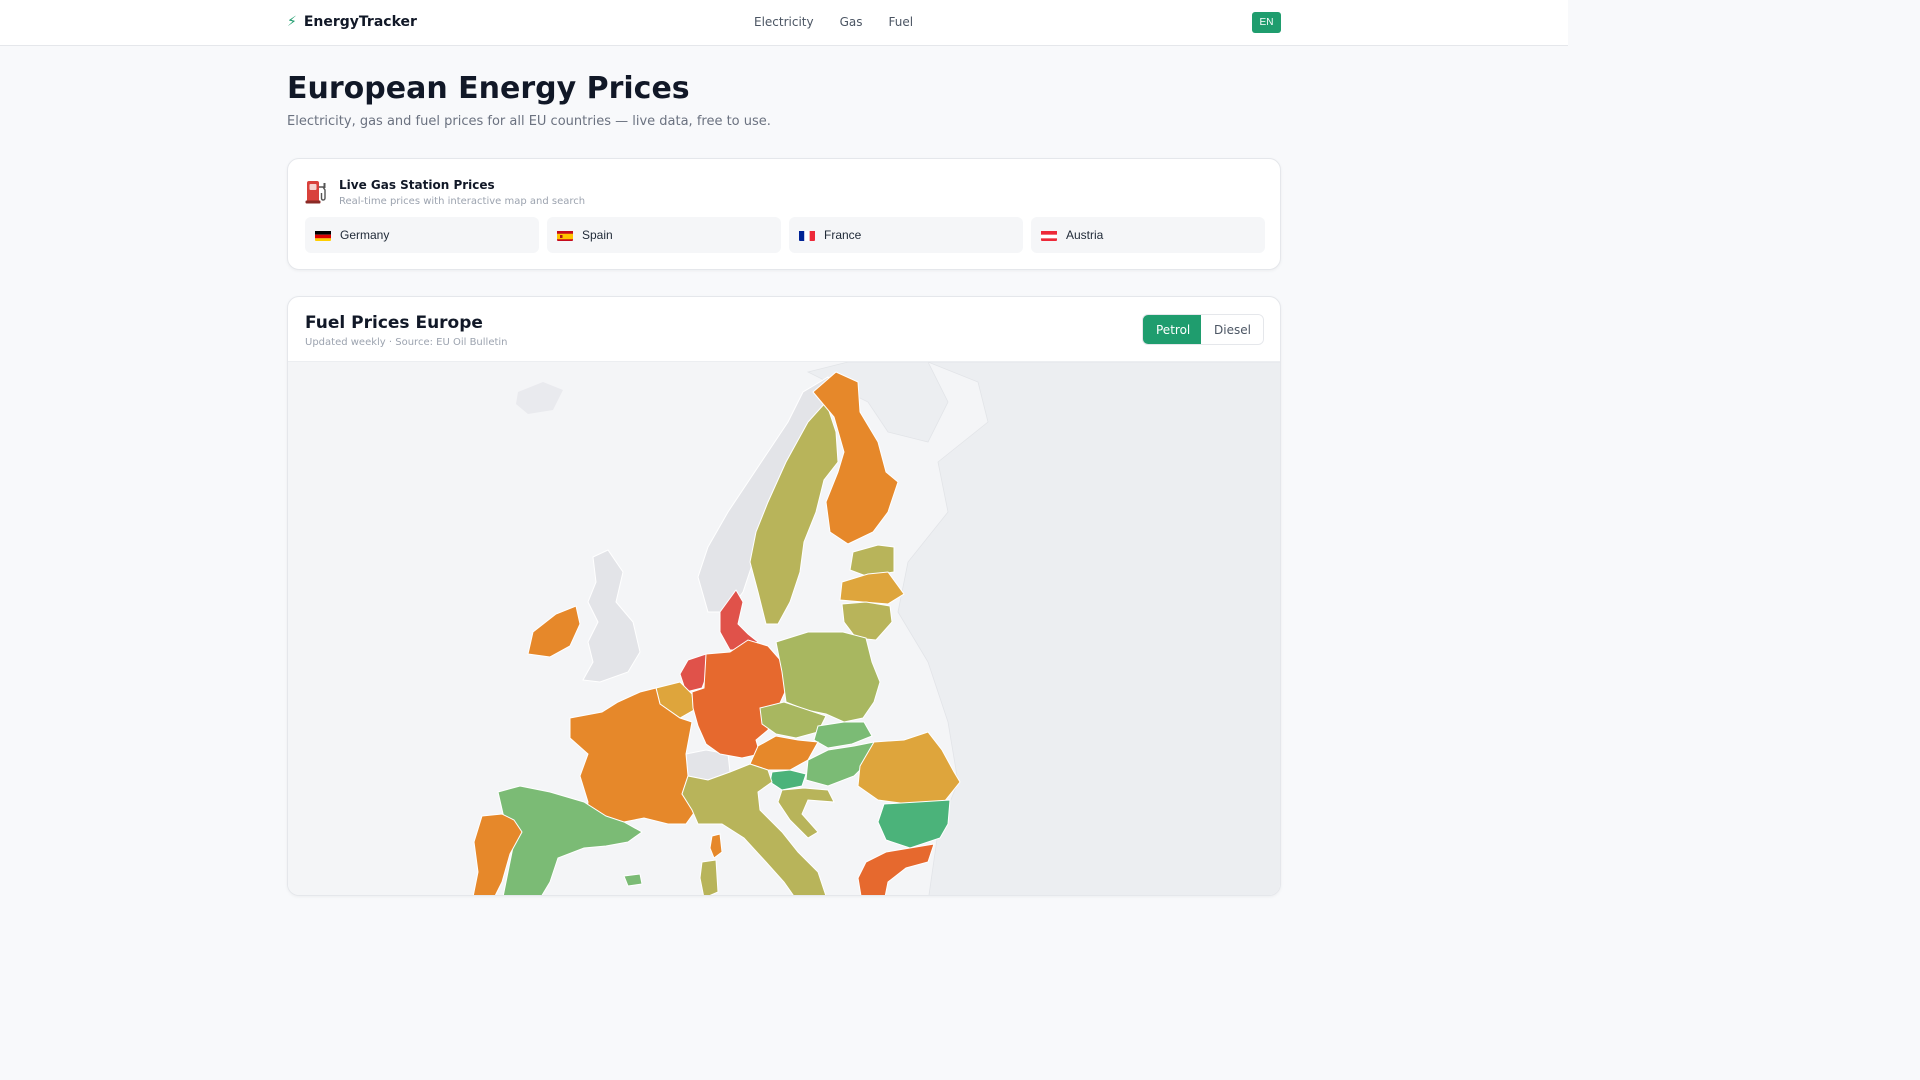  I want to click on brand-name: EnergyTracker, so click(360, 22).